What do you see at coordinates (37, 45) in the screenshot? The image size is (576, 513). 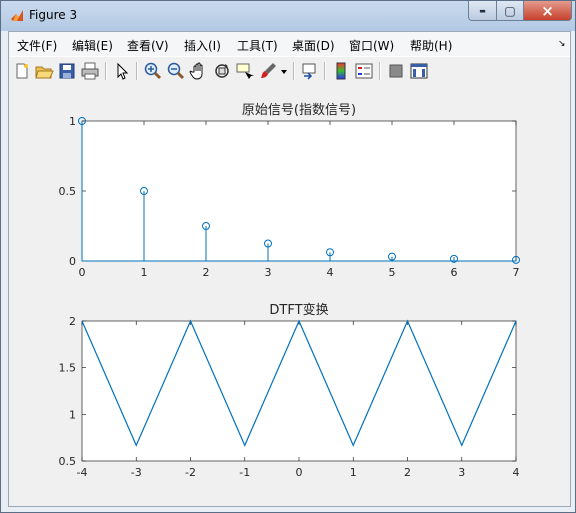 I see `menu-file: 文件(F)` at bounding box center [37, 45].